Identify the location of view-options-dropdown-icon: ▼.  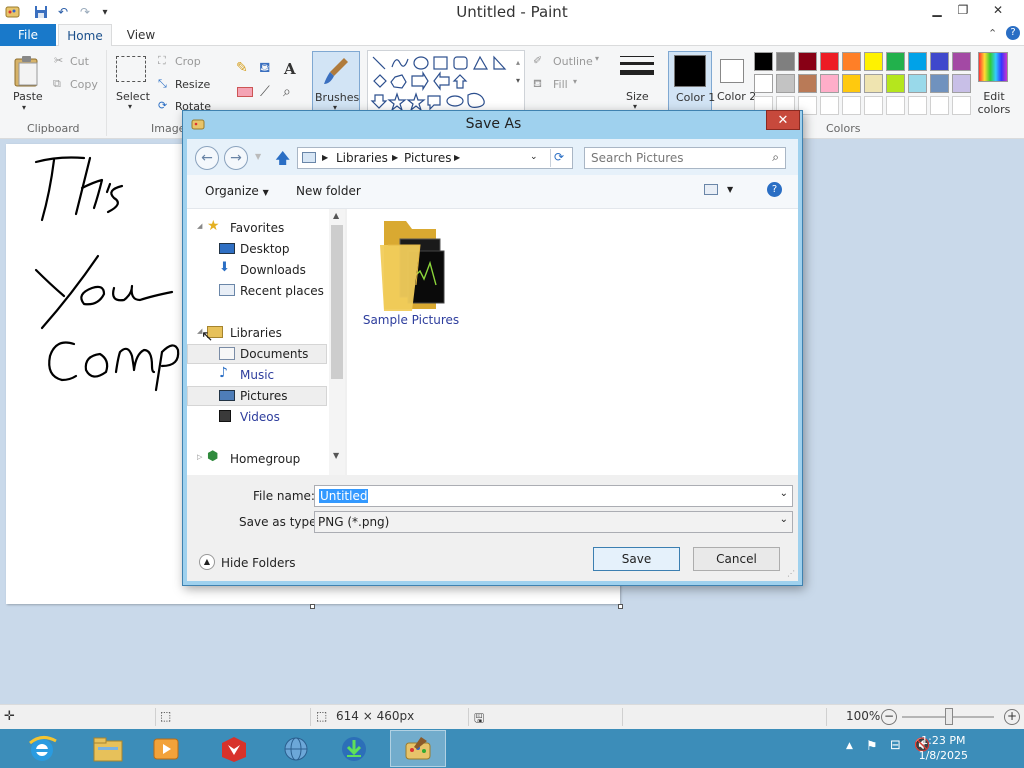
(730, 189).